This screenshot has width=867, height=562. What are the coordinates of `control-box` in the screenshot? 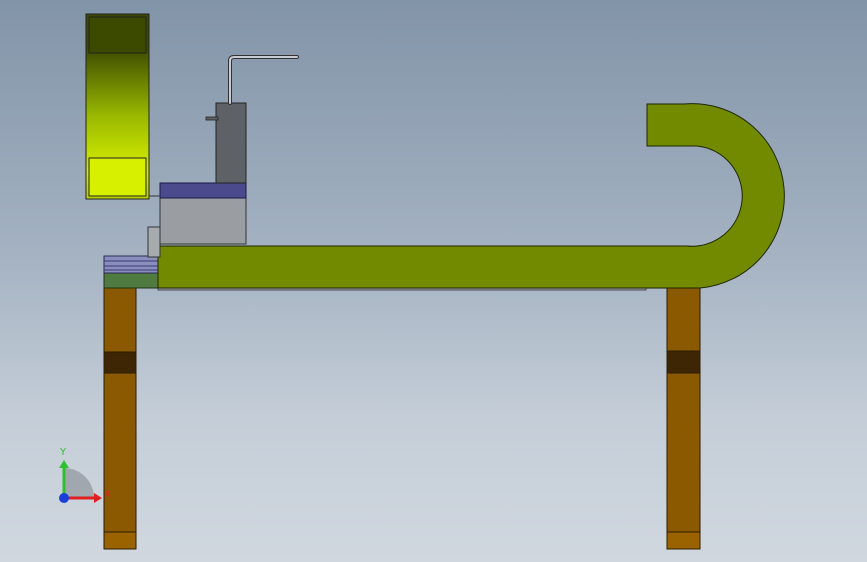 It's located at (122, 106).